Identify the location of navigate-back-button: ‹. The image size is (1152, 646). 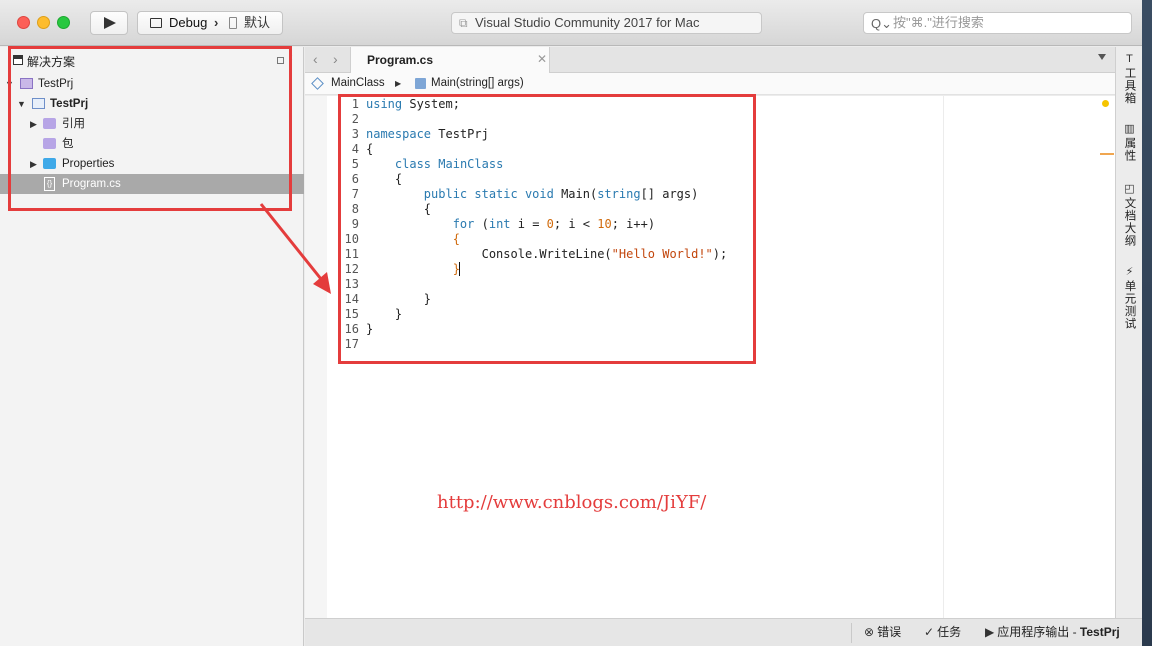
(315, 59).